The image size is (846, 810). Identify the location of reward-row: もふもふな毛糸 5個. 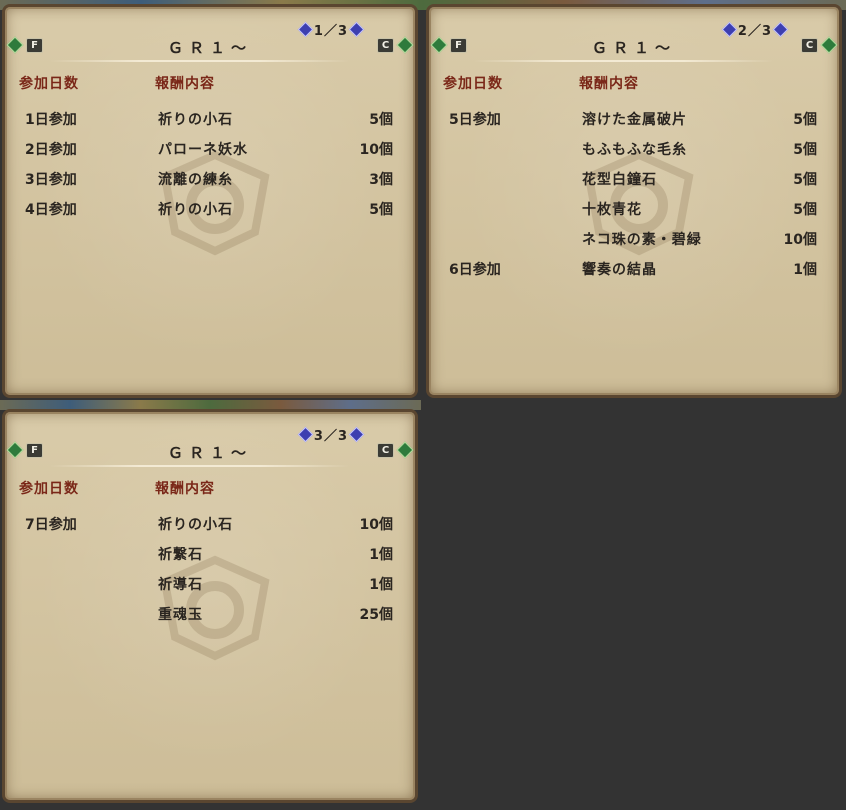
(634, 151).